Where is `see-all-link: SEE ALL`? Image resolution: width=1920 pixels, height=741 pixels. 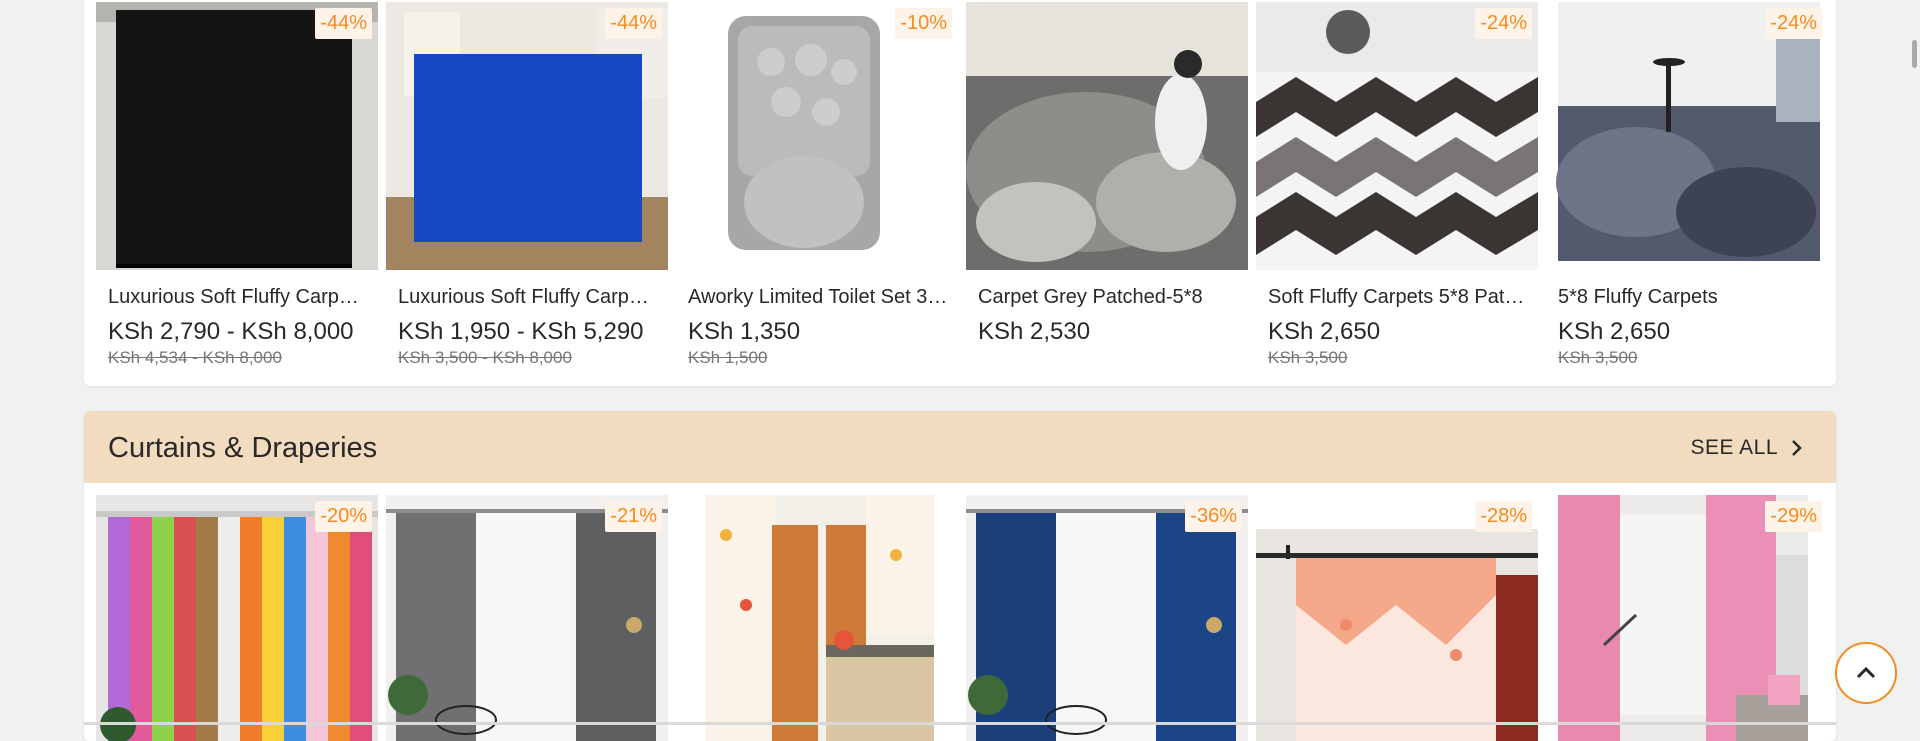
see-all-link: SEE ALL is located at coordinates (1746, 448).